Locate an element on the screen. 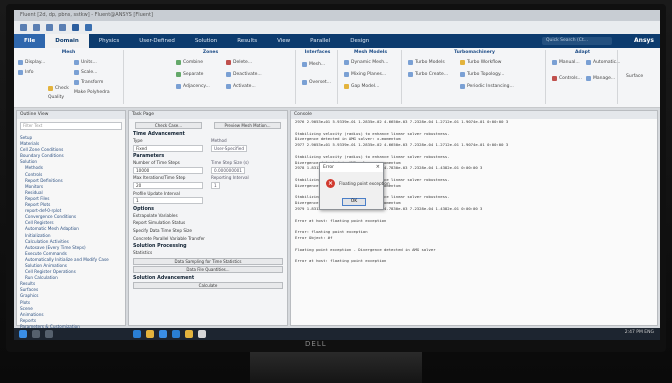 The image size is (672, 383). delete-icon is located at coordinates (228, 62).